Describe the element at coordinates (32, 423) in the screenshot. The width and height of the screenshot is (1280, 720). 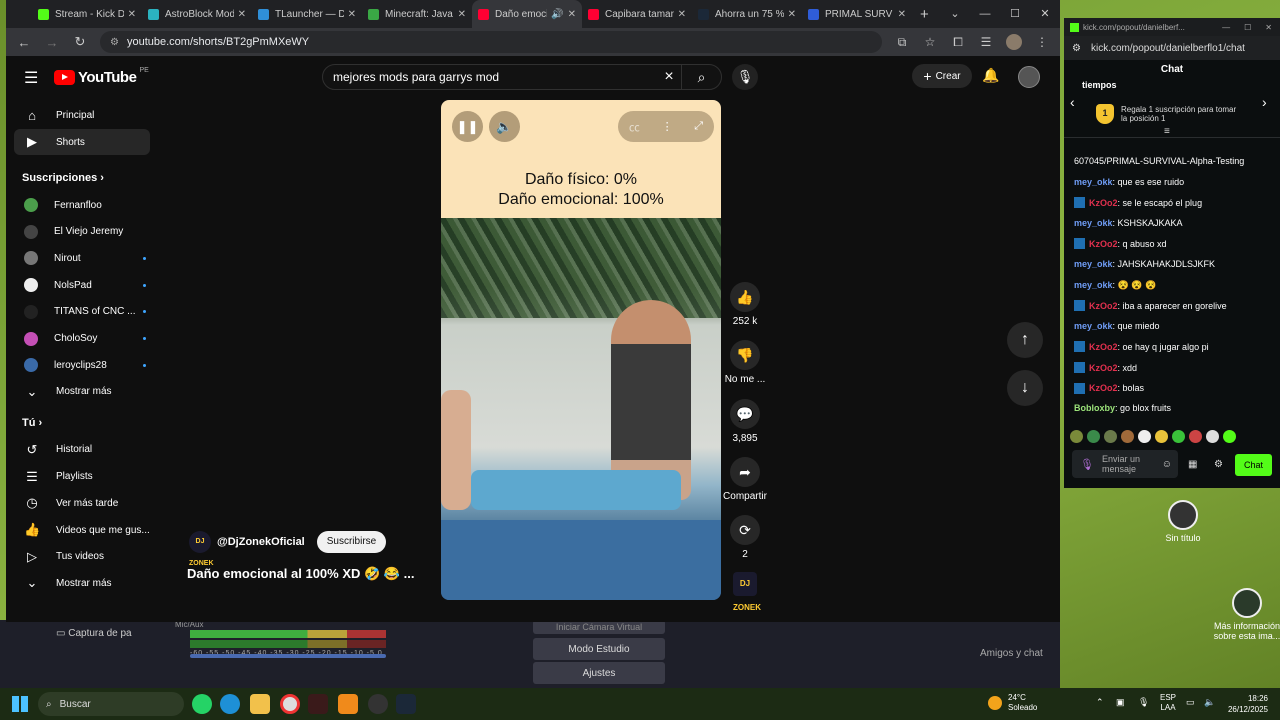
I see `you-heading: Tú ›` at that location.